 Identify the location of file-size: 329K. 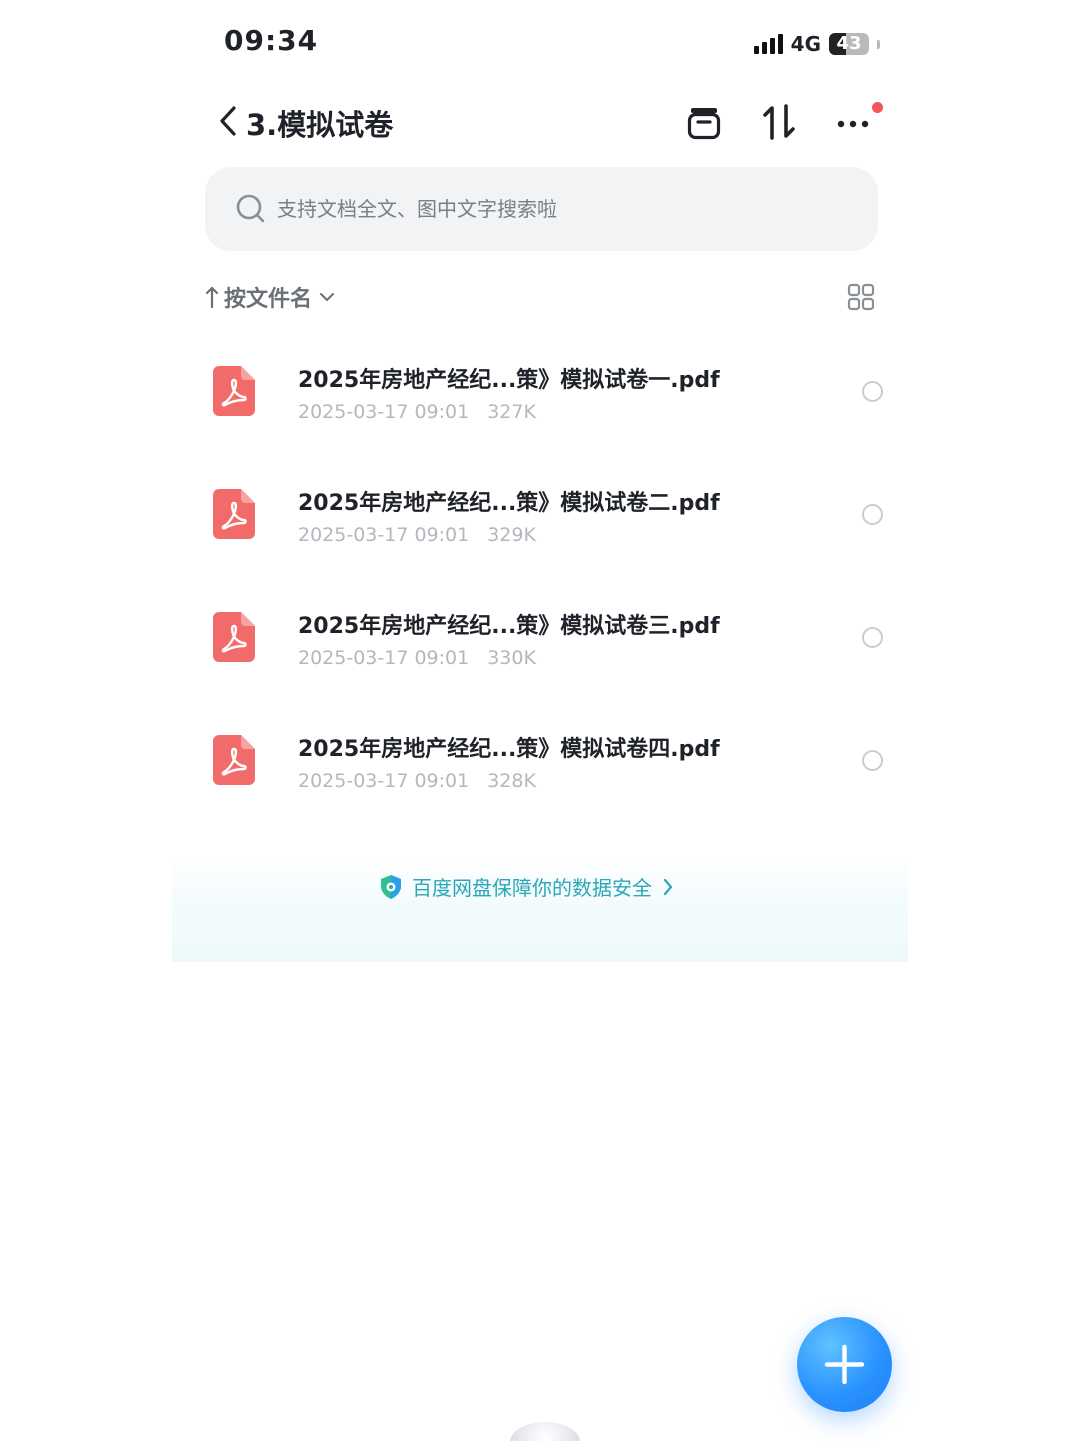
(511, 535).